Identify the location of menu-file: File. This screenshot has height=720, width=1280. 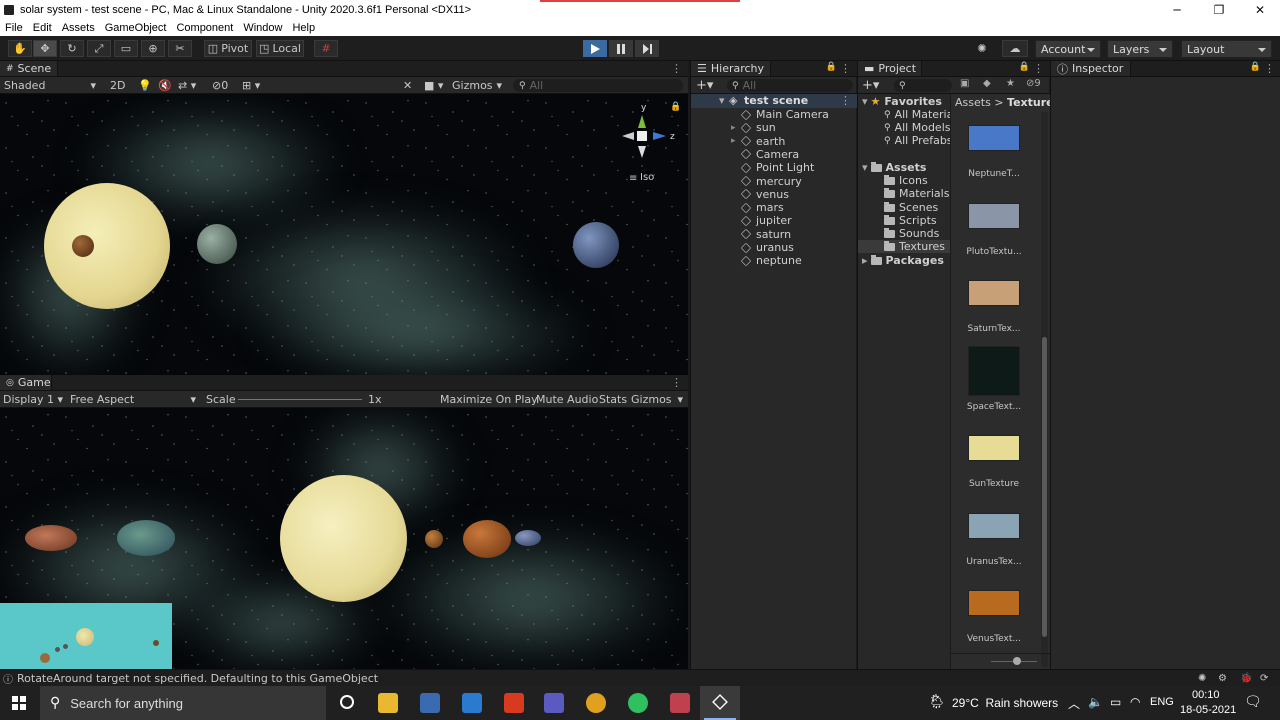
(14, 28).